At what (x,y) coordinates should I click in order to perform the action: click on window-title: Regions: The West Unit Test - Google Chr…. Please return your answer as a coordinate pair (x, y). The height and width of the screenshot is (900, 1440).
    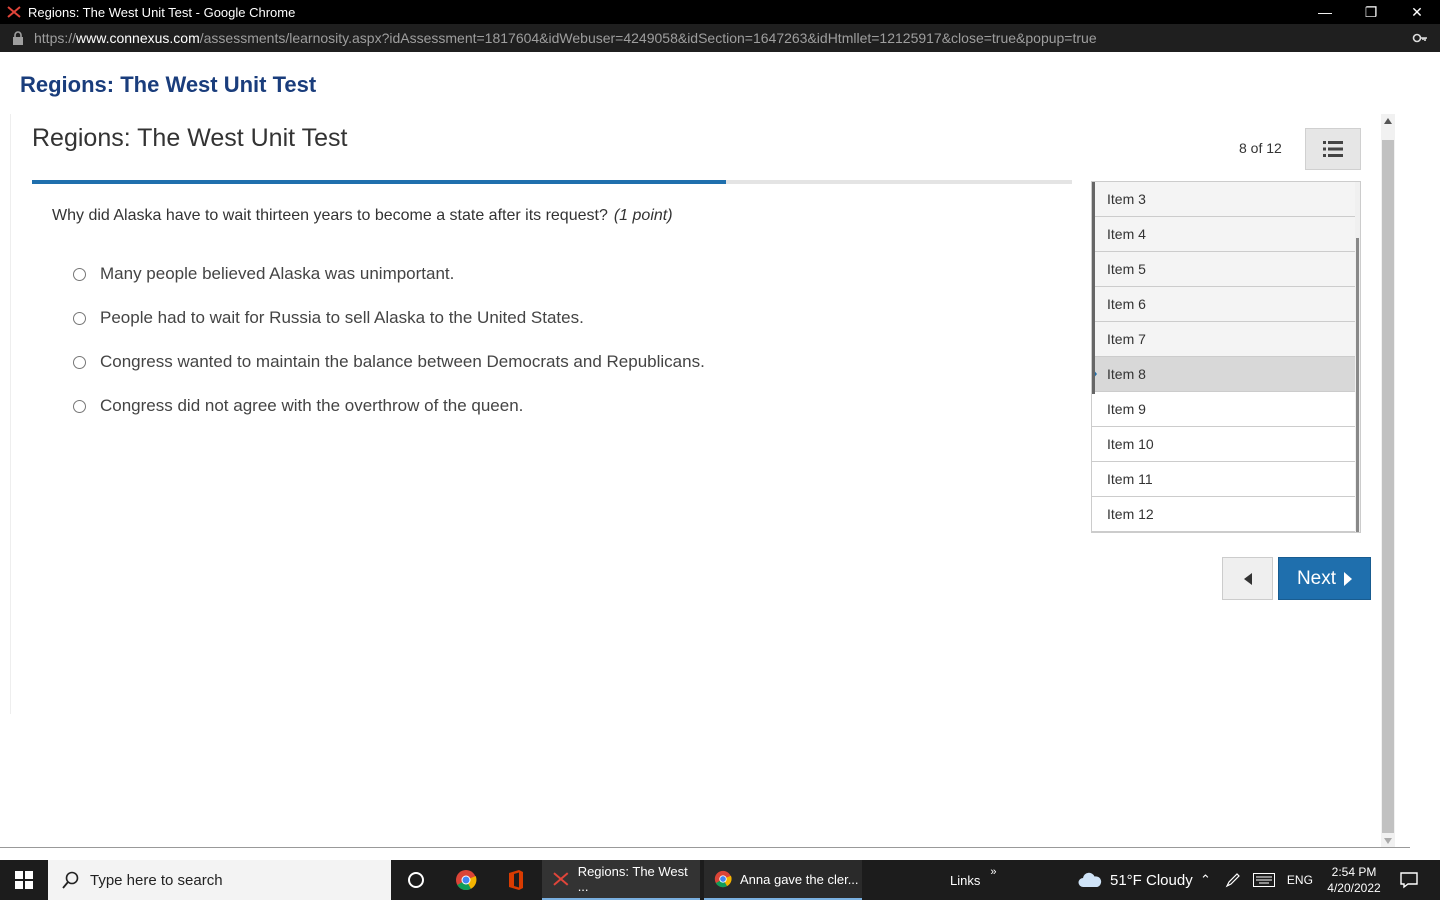
    Looking at the image, I should click on (162, 12).